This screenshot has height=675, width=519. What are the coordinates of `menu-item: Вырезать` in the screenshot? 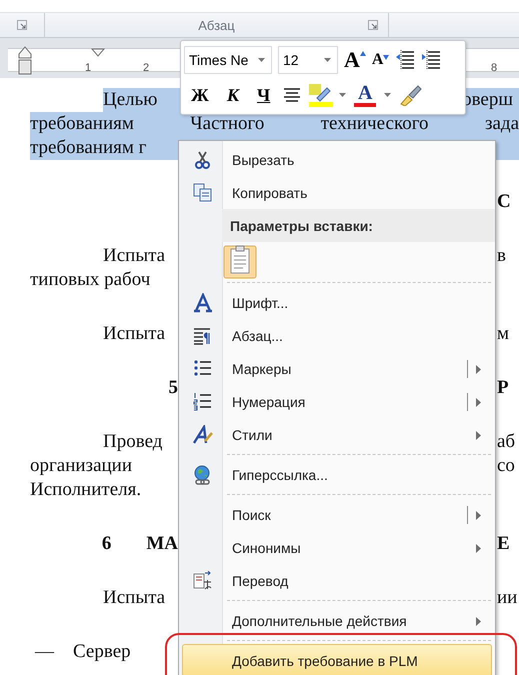 It's located at (337, 159).